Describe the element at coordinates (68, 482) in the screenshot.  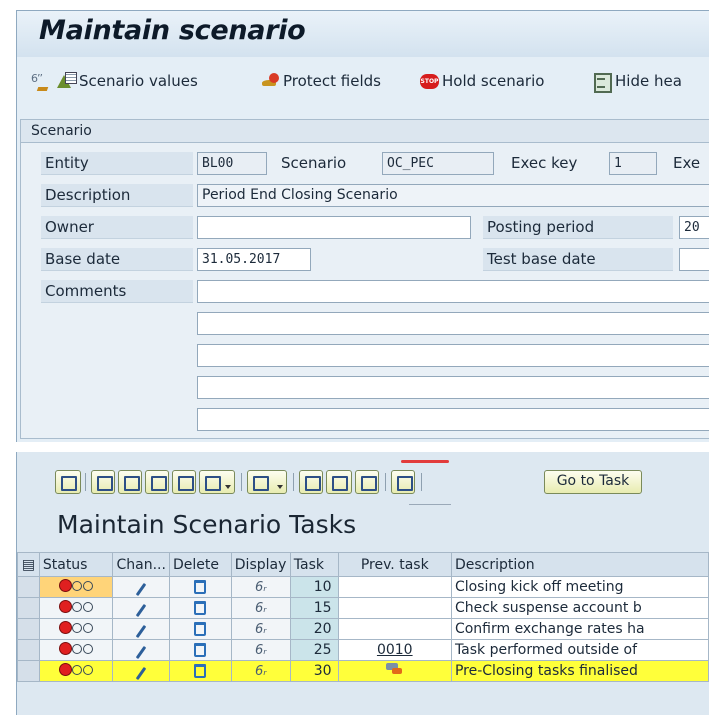
I see `details-button` at that location.